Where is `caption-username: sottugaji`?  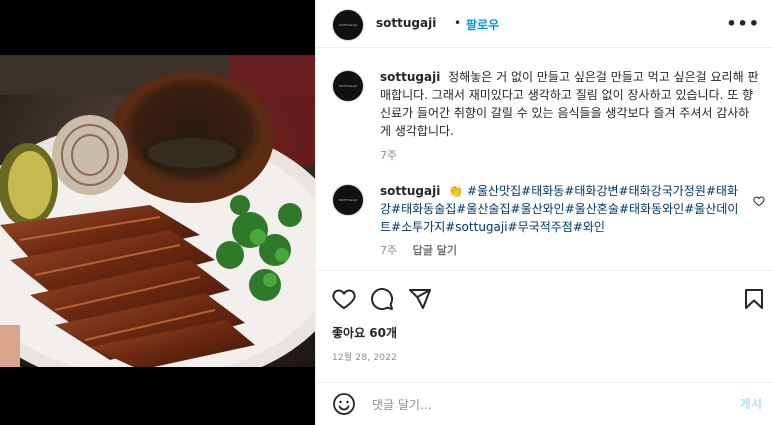
caption-username: sottugaji is located at coordinates (410, 77).